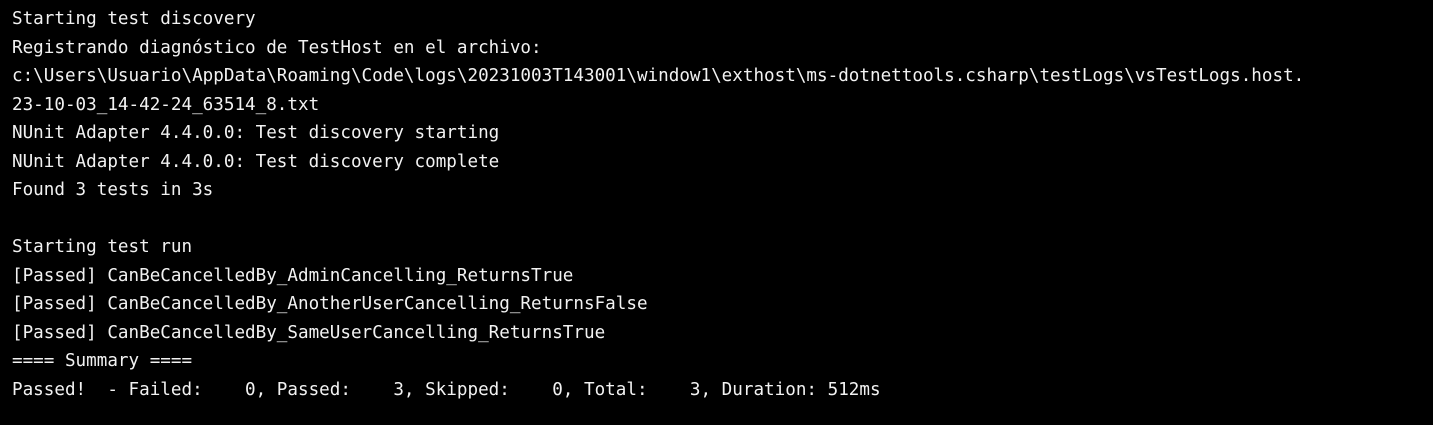 Image resolution: width=1433 pixels, height=425 pixels. I want to click on terminal-line-tests-found: Found 3 tests in 3s, so click(113, 190).